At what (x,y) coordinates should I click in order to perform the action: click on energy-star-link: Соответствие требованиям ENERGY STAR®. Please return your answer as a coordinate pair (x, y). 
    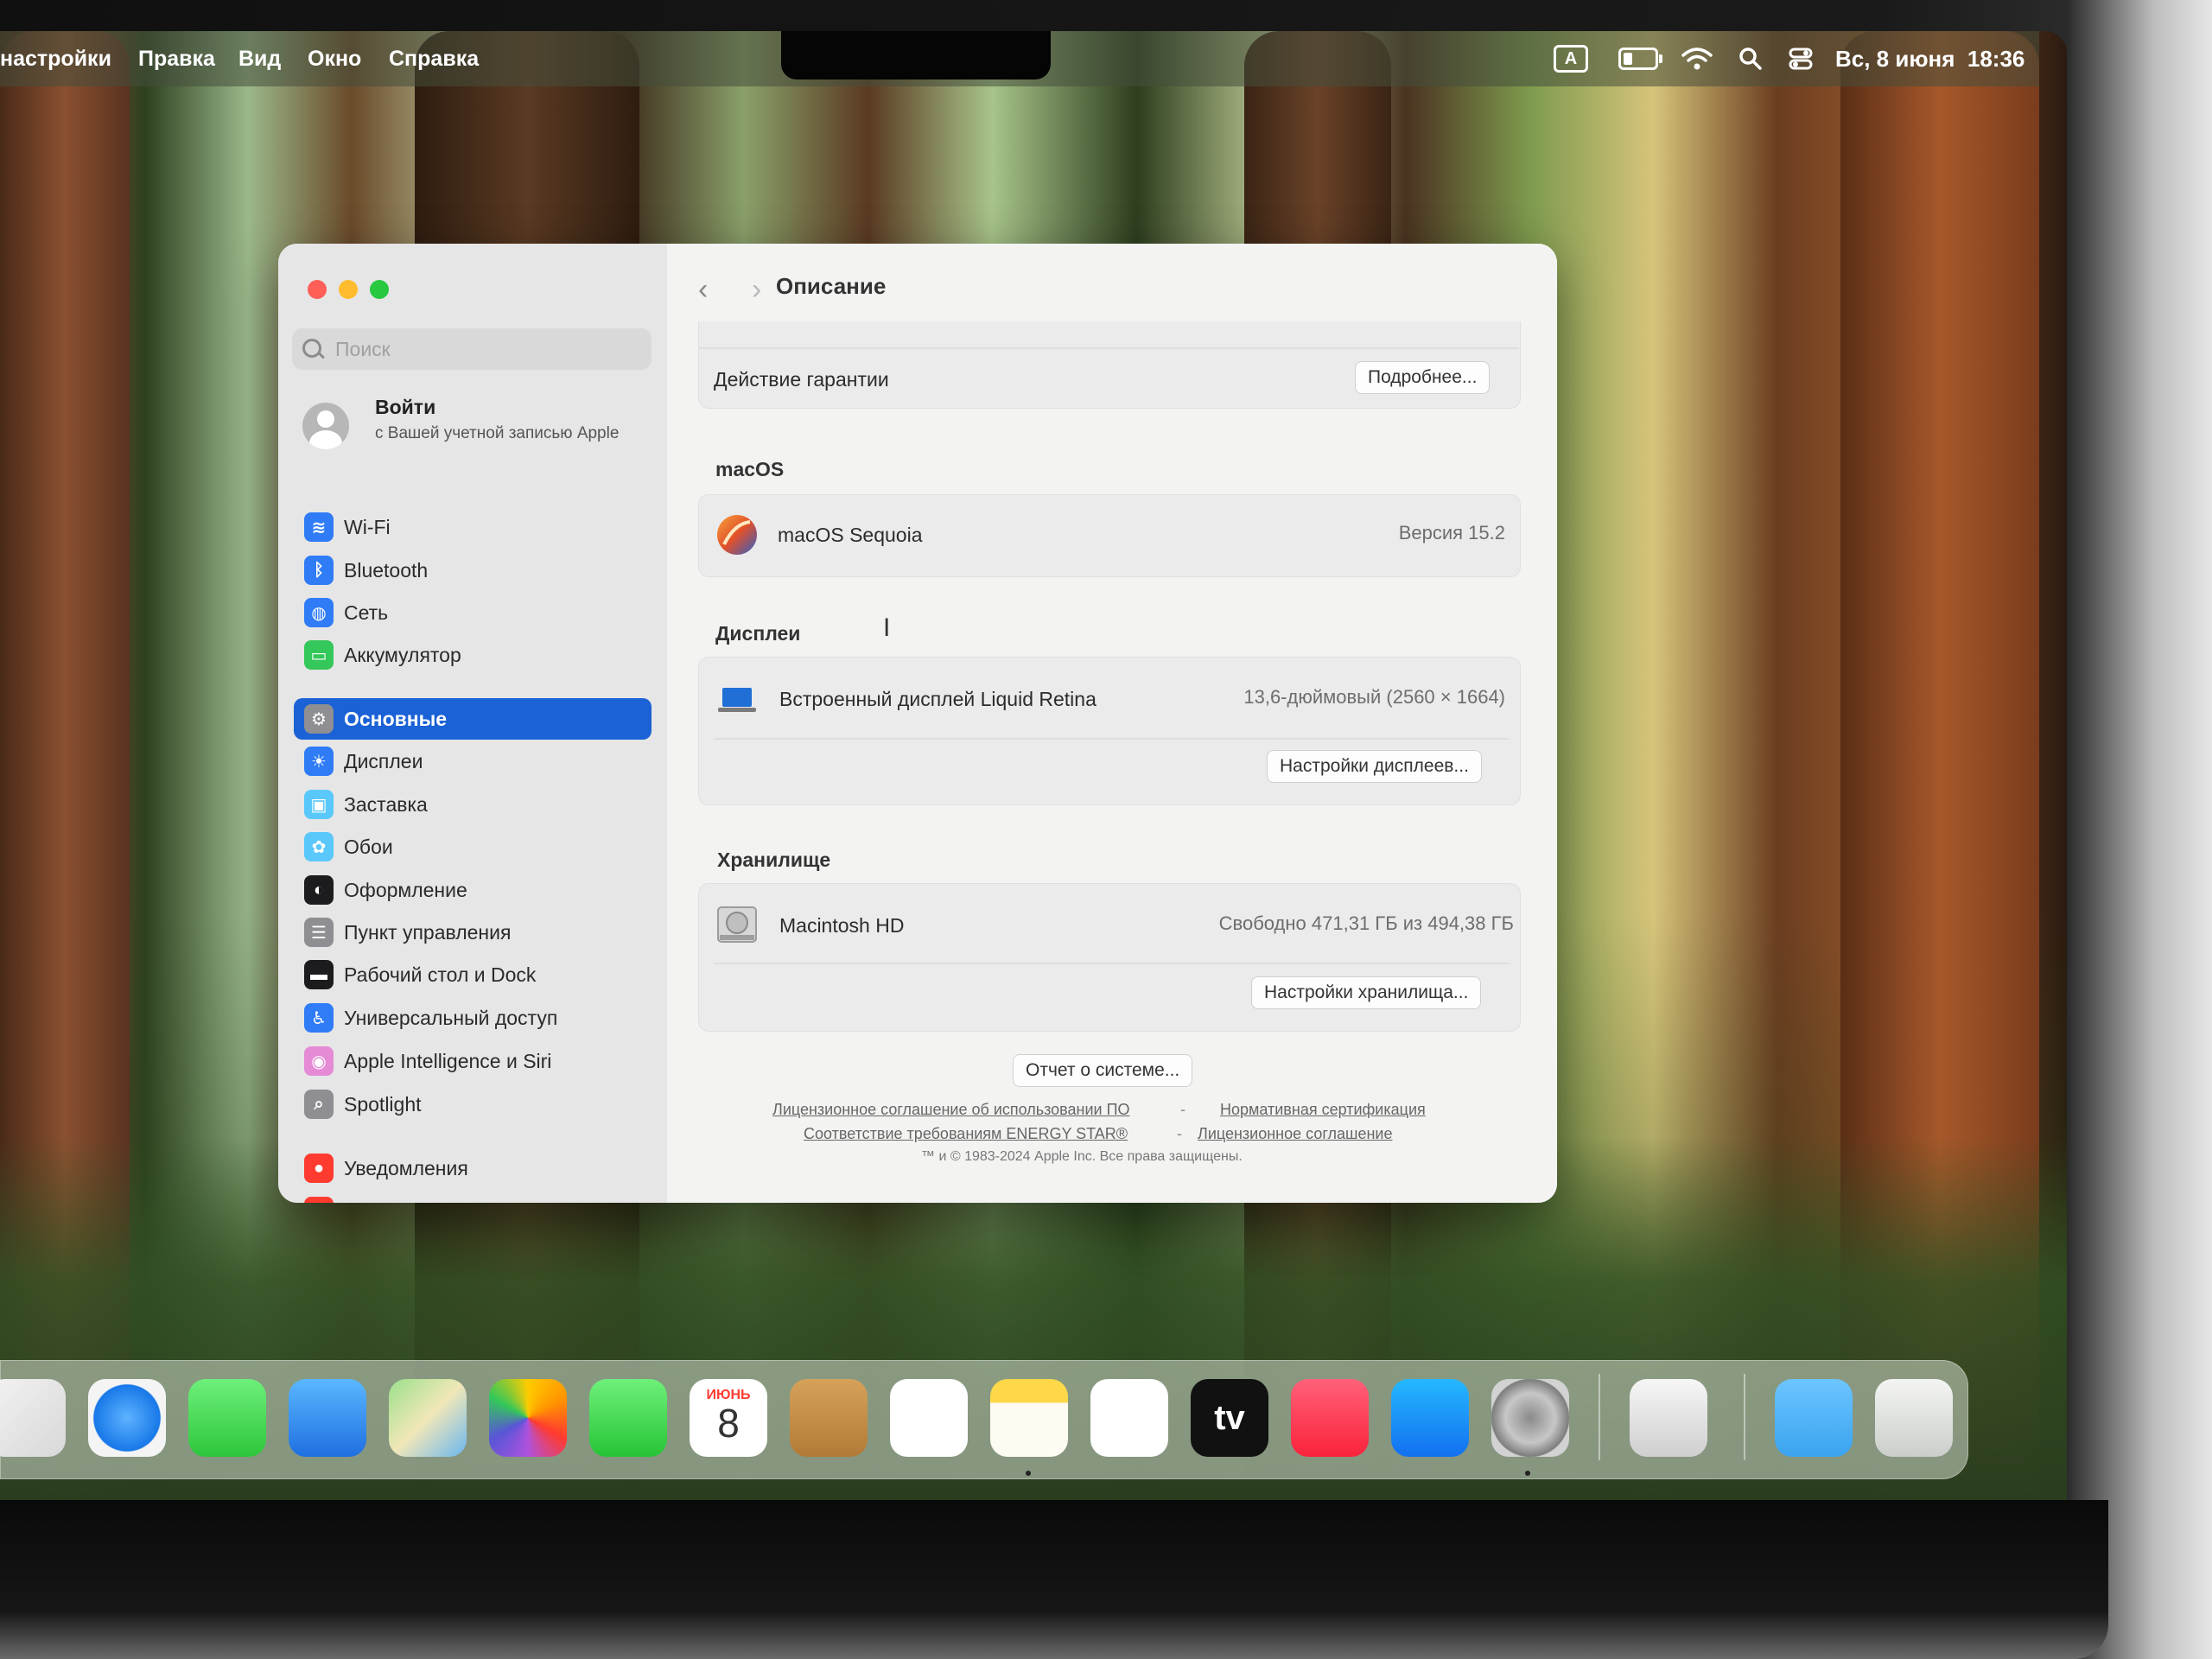
    Looking at the image, I should click on (966, 1134).